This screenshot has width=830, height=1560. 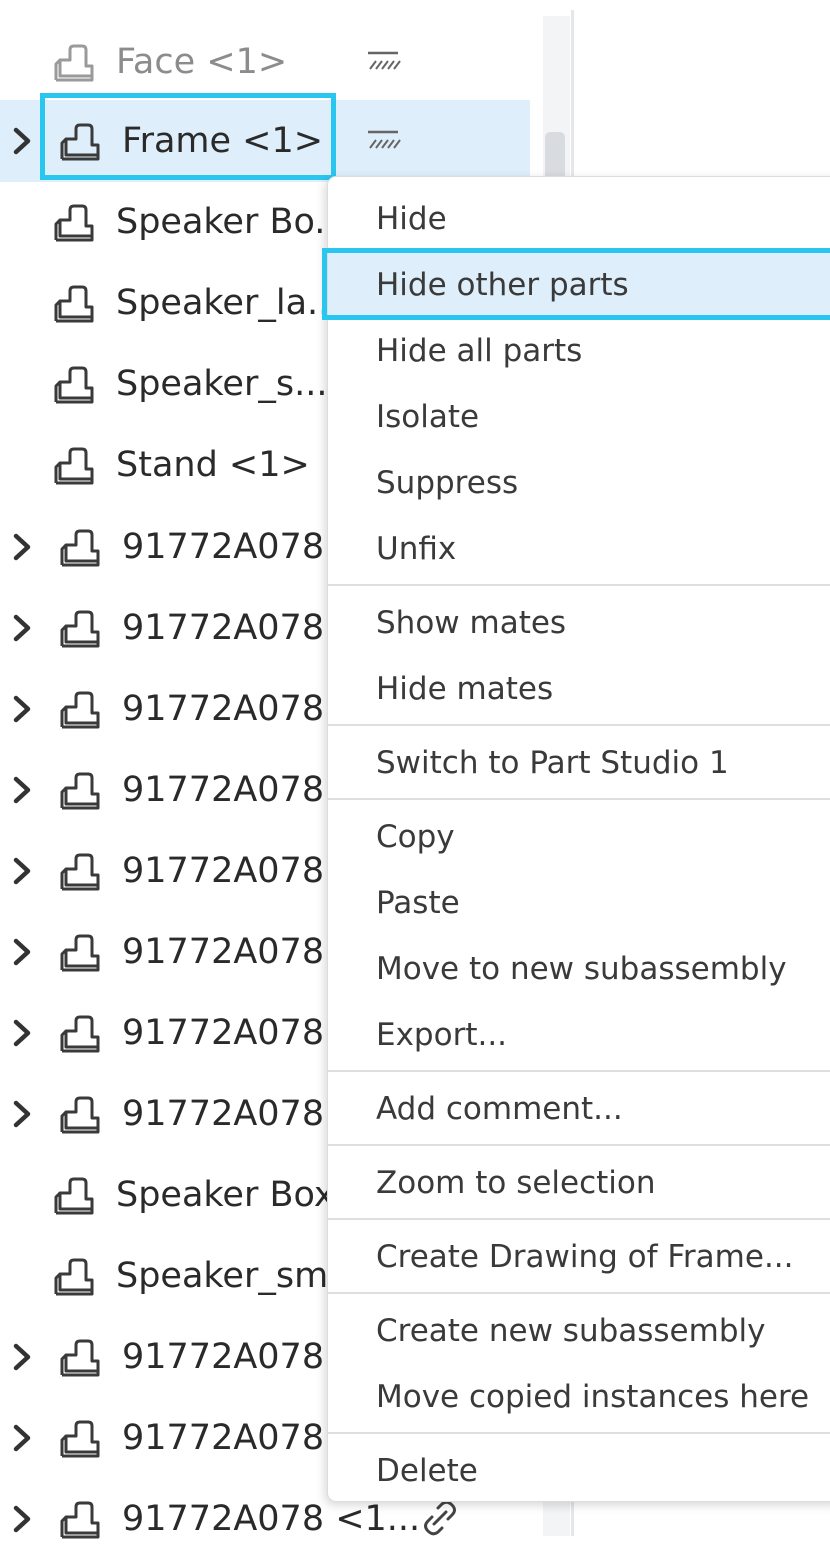 What do you see at coordinates (222, 1276) in the screenshot?
I see `tree-row-label: Speaker_sm` at bounding box center [222, 1276].